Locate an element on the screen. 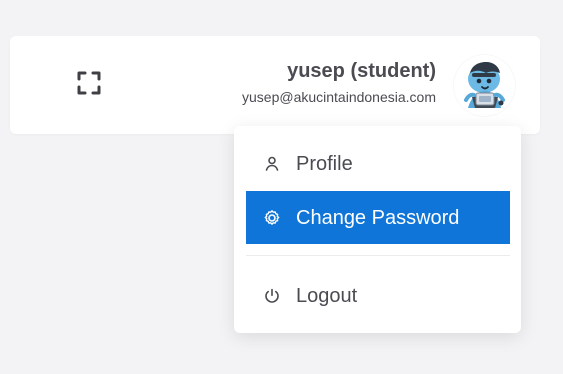  logout-menu-item-label: Logout is located at coordinates (327, 295).